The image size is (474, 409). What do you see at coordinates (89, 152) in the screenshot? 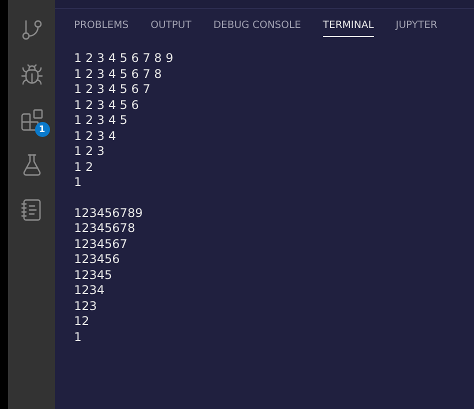
I see `terminal-output-line: 1 2 3` at bounding box center [89, 152].